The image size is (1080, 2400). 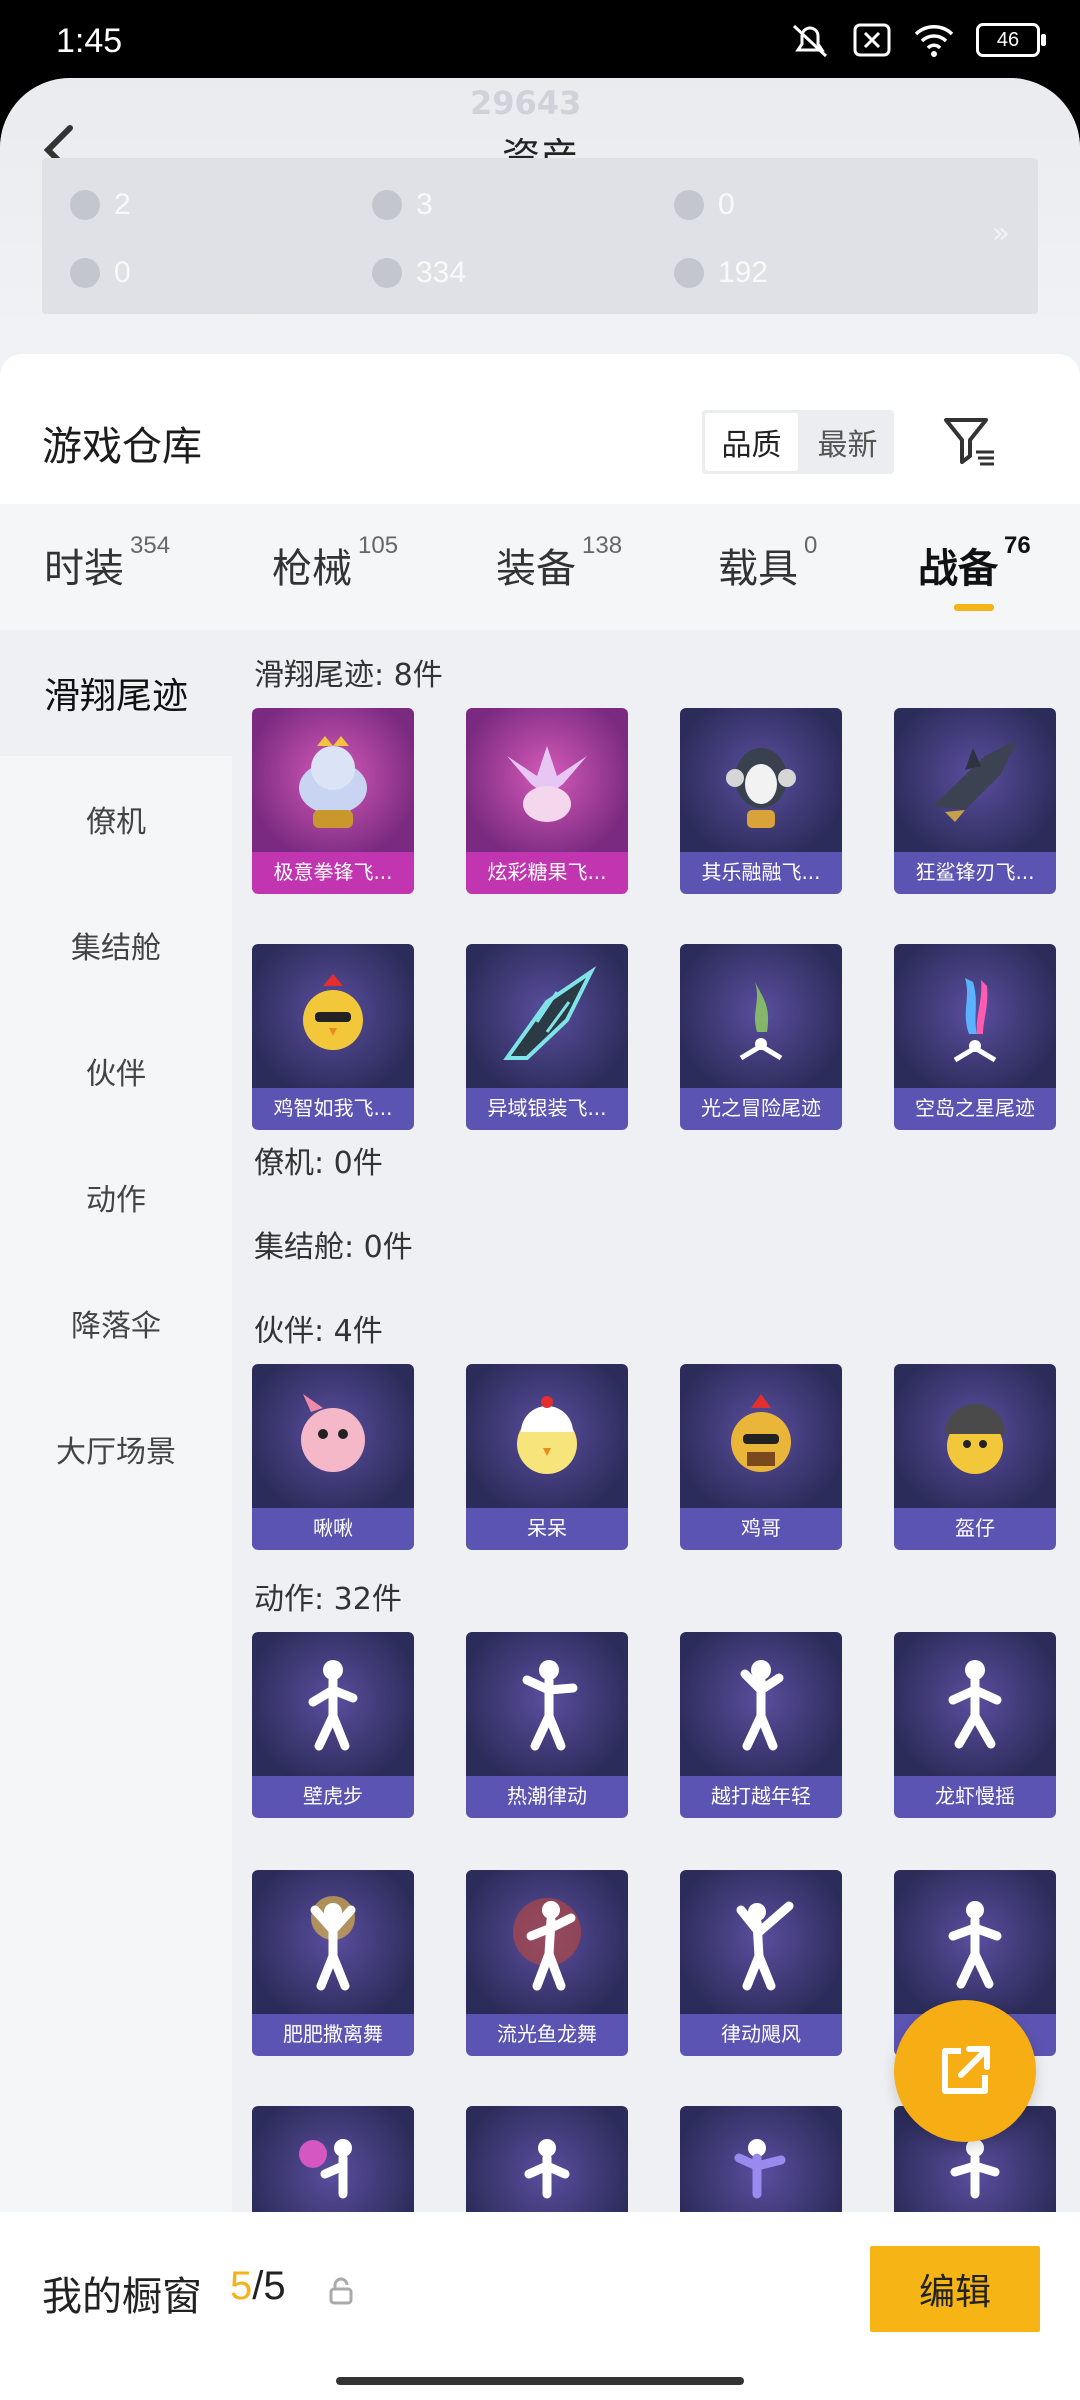 I want to click on tab-fashion: 时装354, so click(x=107, y=563).